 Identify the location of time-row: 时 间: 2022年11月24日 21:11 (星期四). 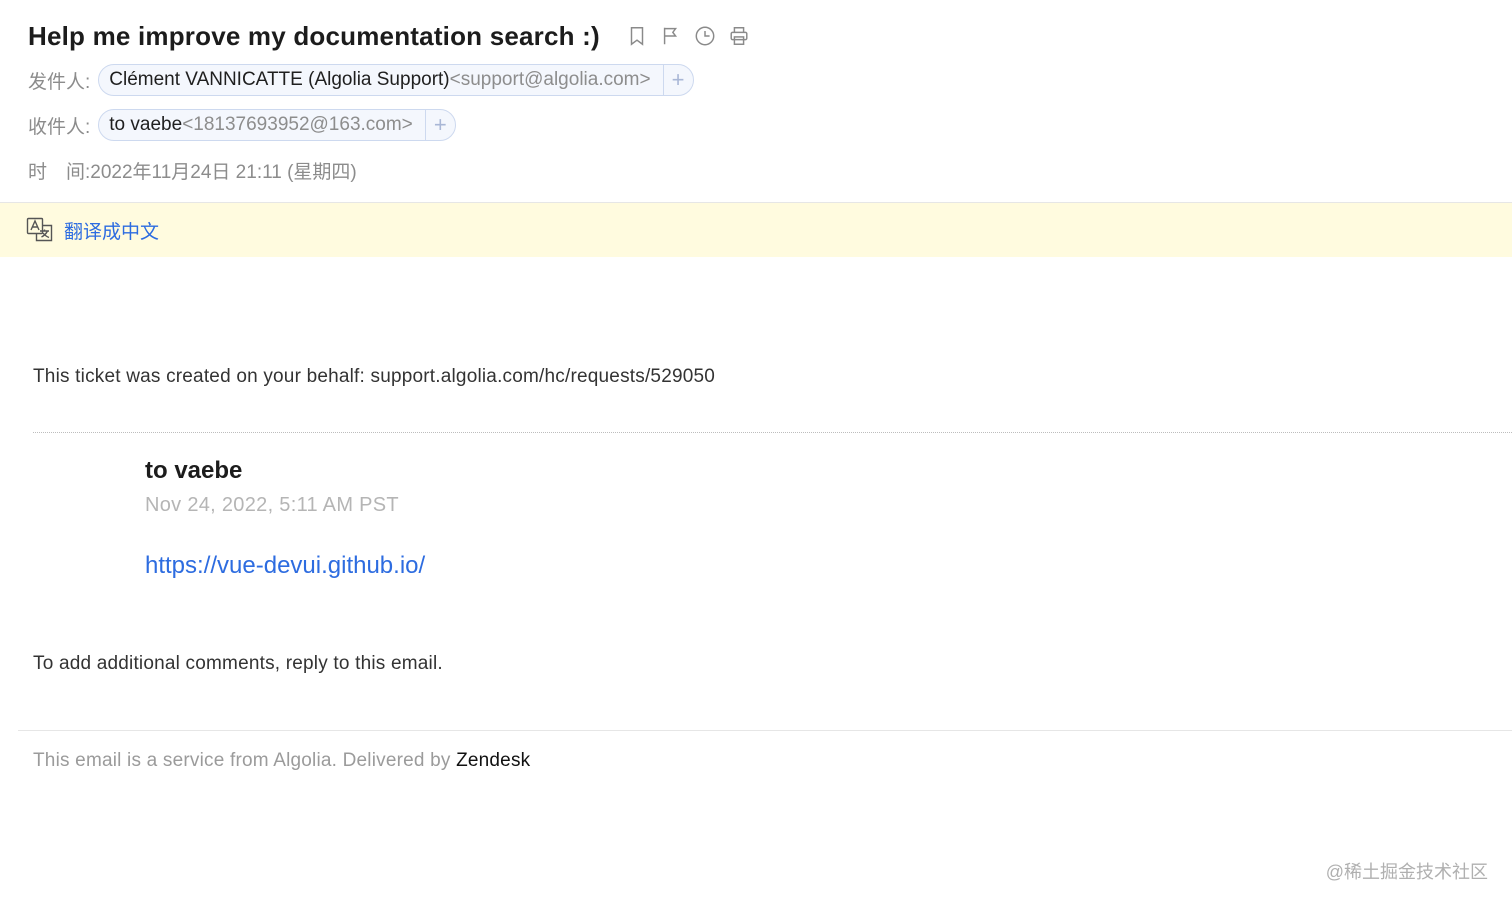
(192, 170).